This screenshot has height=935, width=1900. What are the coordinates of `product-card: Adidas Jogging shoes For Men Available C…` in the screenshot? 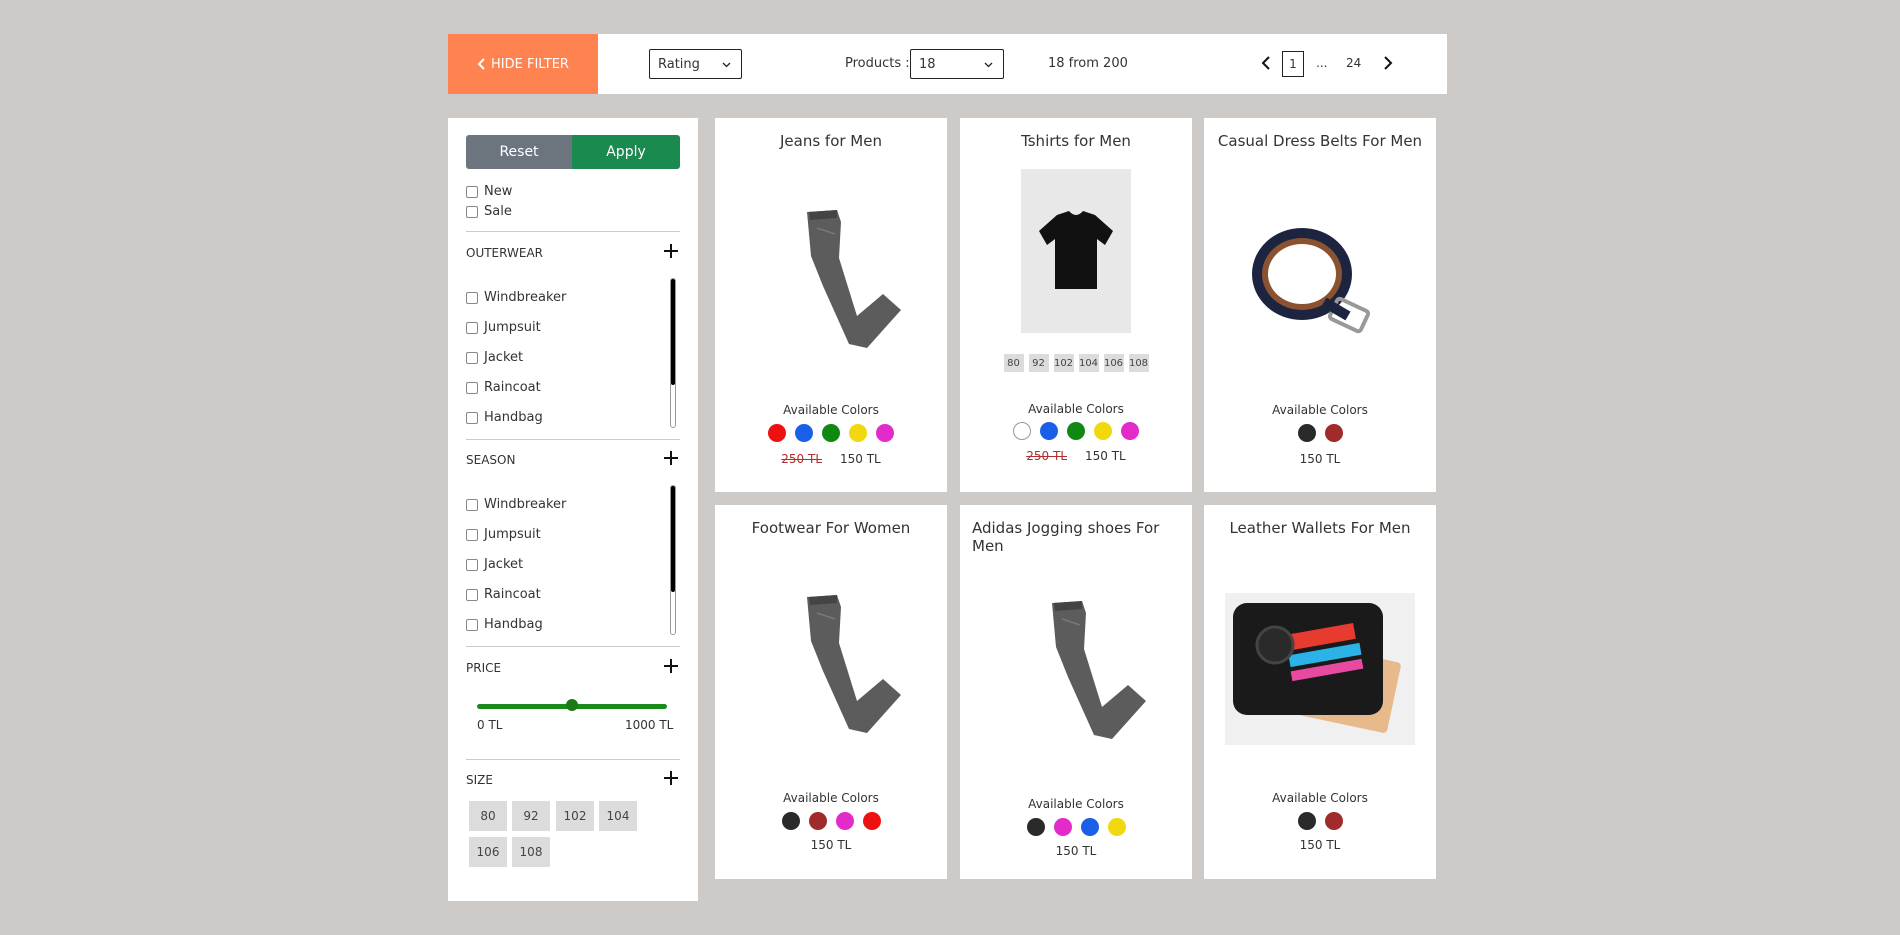 It's located at (1076, 692).